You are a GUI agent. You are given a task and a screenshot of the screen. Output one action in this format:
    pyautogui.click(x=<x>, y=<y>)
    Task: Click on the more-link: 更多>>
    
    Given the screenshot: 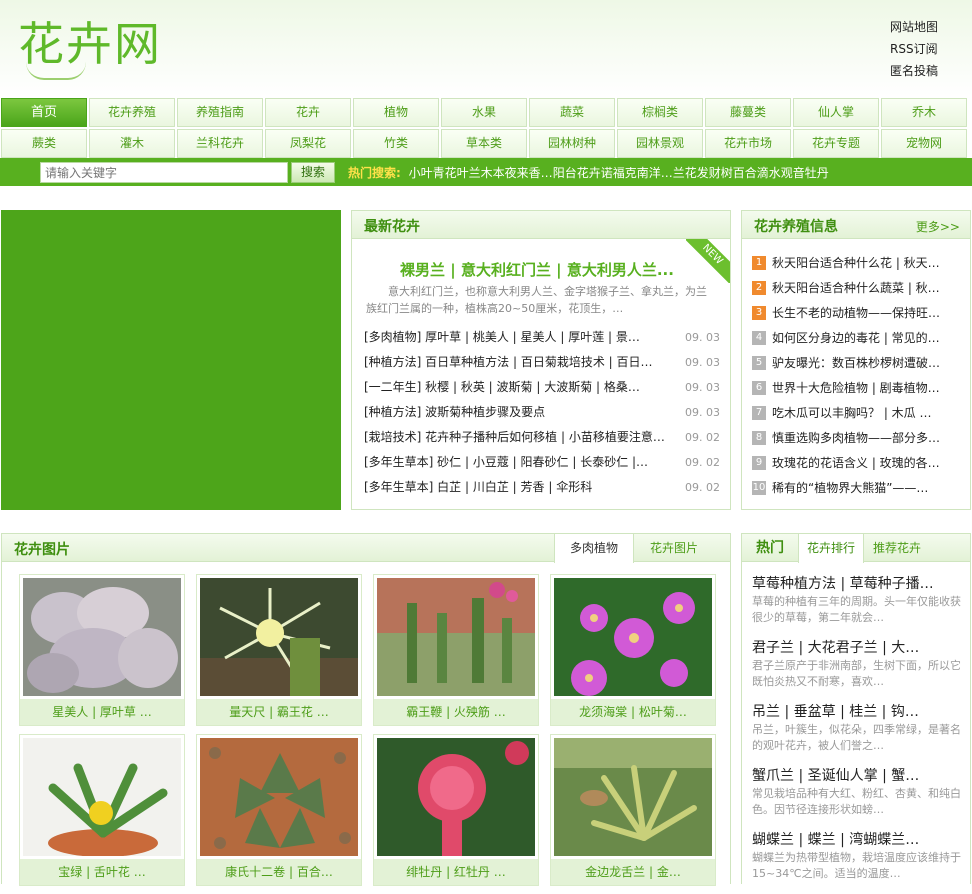 What is the action you would take?
    pyautogui.click(x=938, y=226)
    